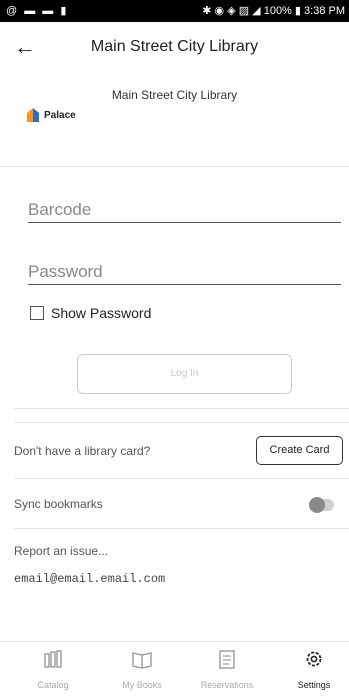  I want to click on library-name: Main Street City Library, so click(174, 95).